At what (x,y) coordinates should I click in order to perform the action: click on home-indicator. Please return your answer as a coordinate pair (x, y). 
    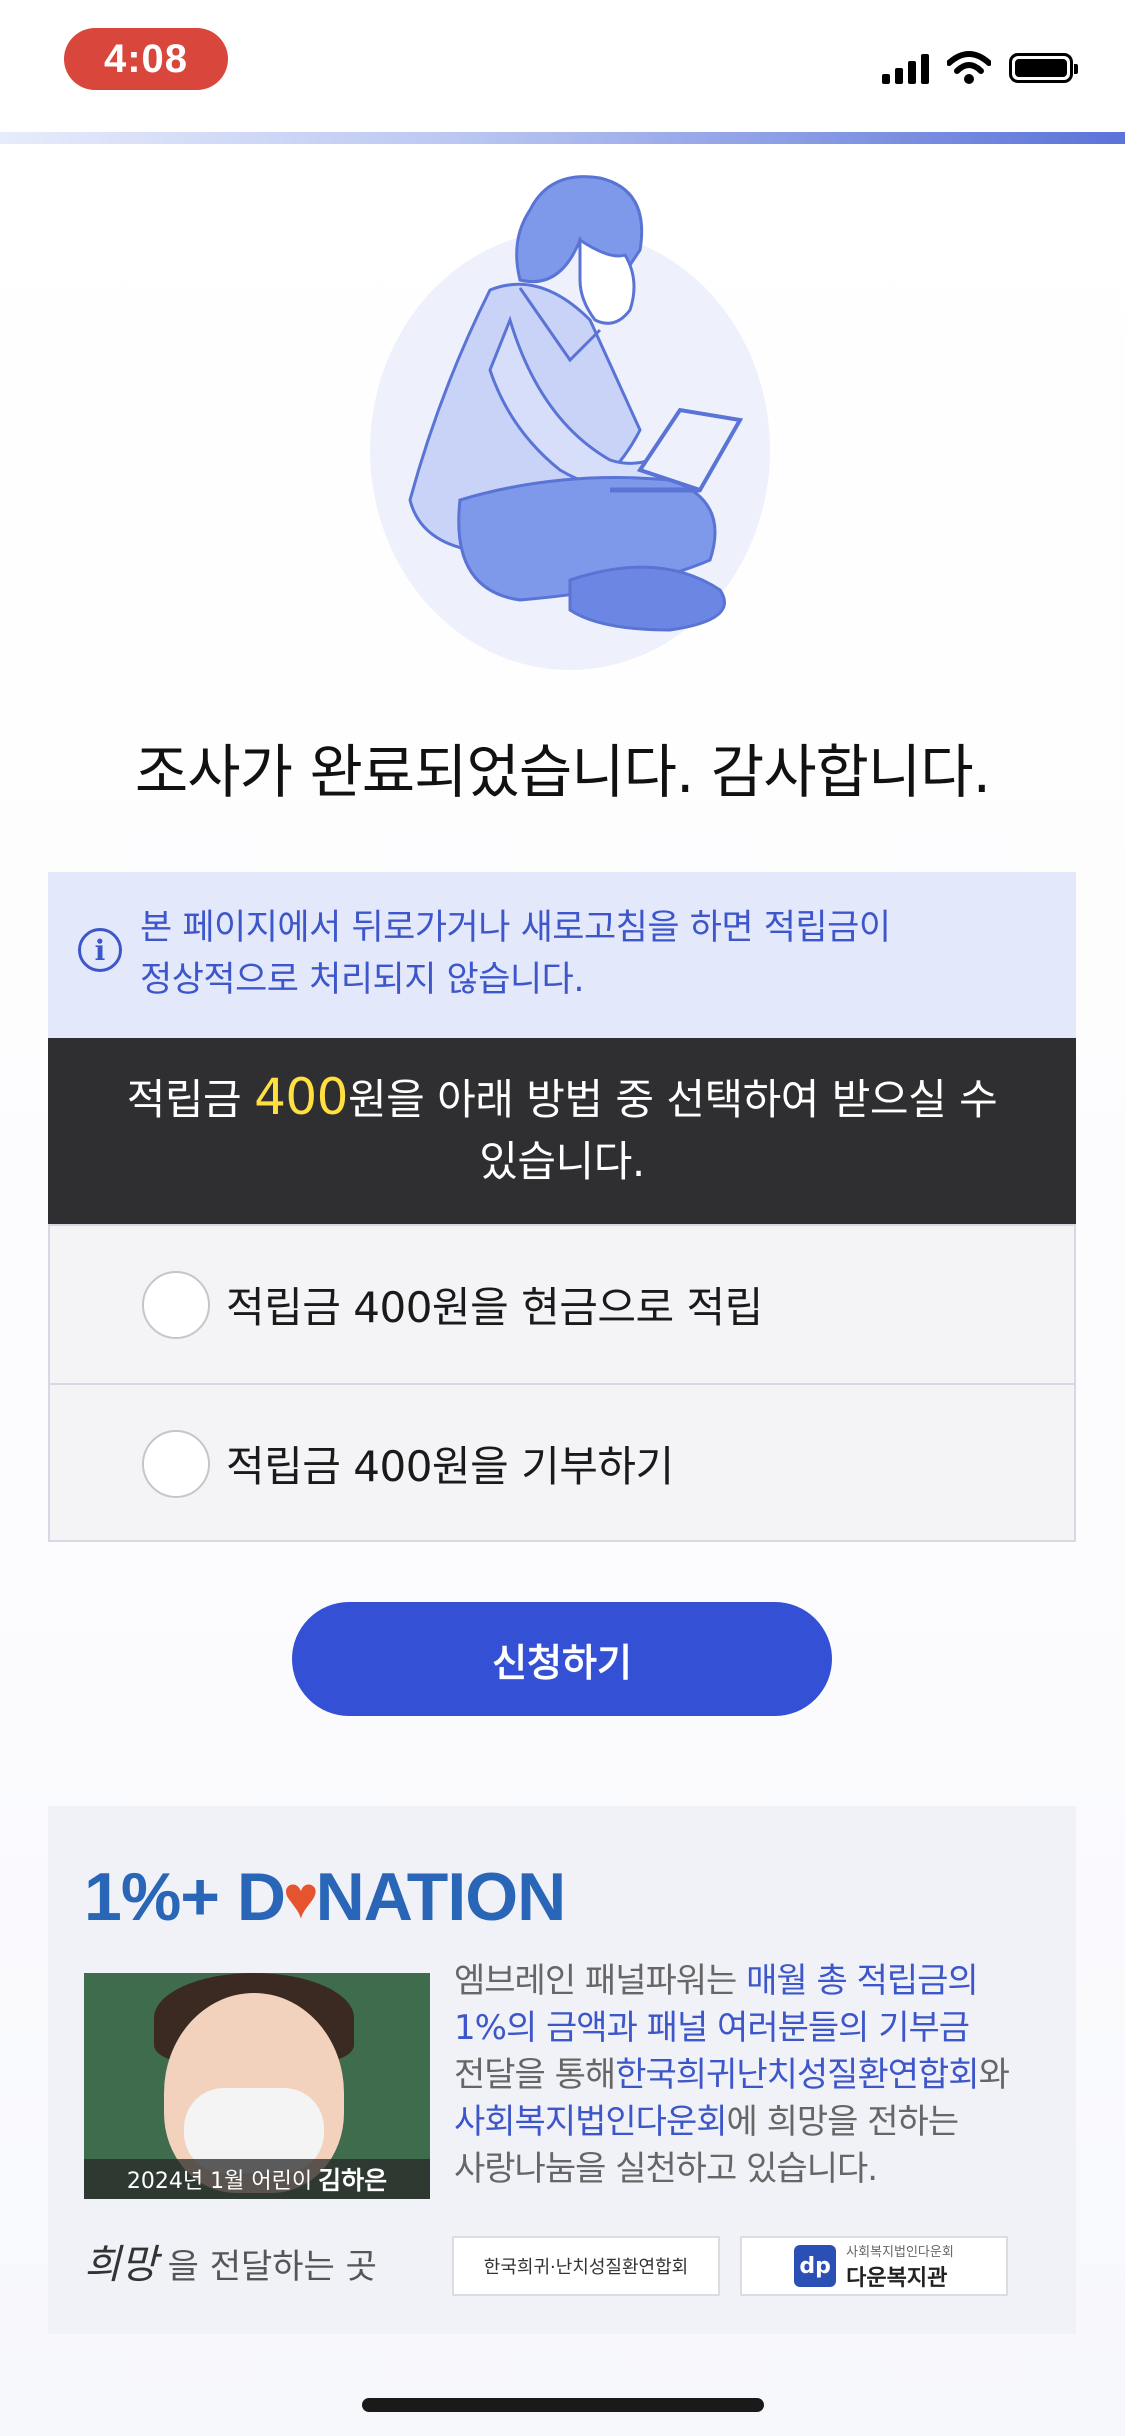
    Looking at the image, I should click on (563, 2405).